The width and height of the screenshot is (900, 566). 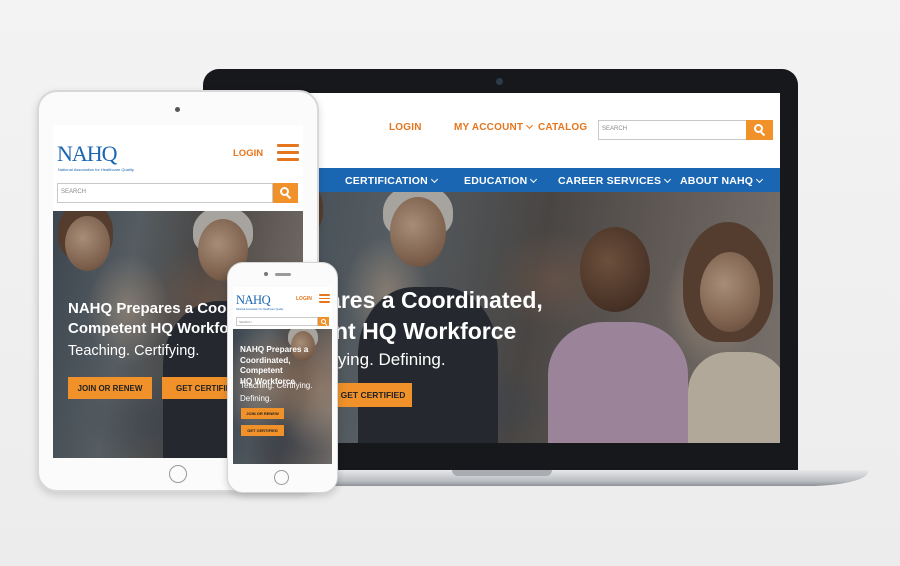 I want to click on hero-title: pares a Coordinated, nt HQ Workforce, so click(x=428, y=316).